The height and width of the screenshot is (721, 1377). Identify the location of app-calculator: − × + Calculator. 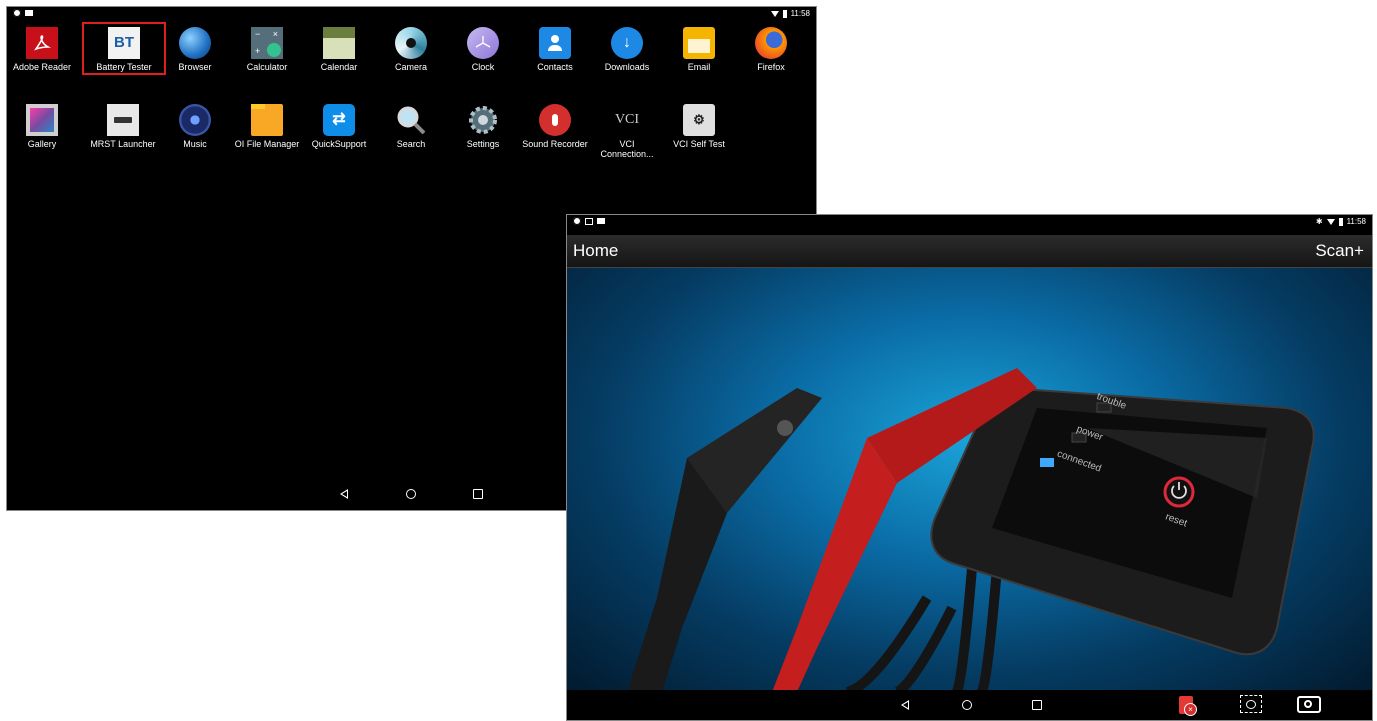
(267, 49).